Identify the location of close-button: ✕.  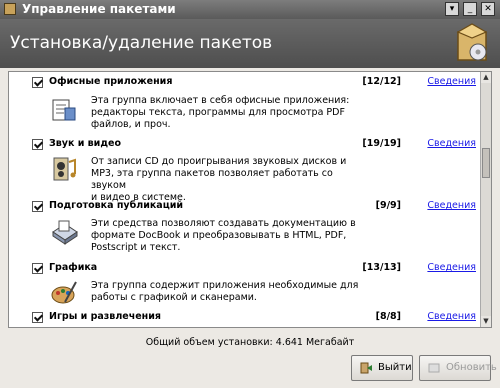
(488, 9).